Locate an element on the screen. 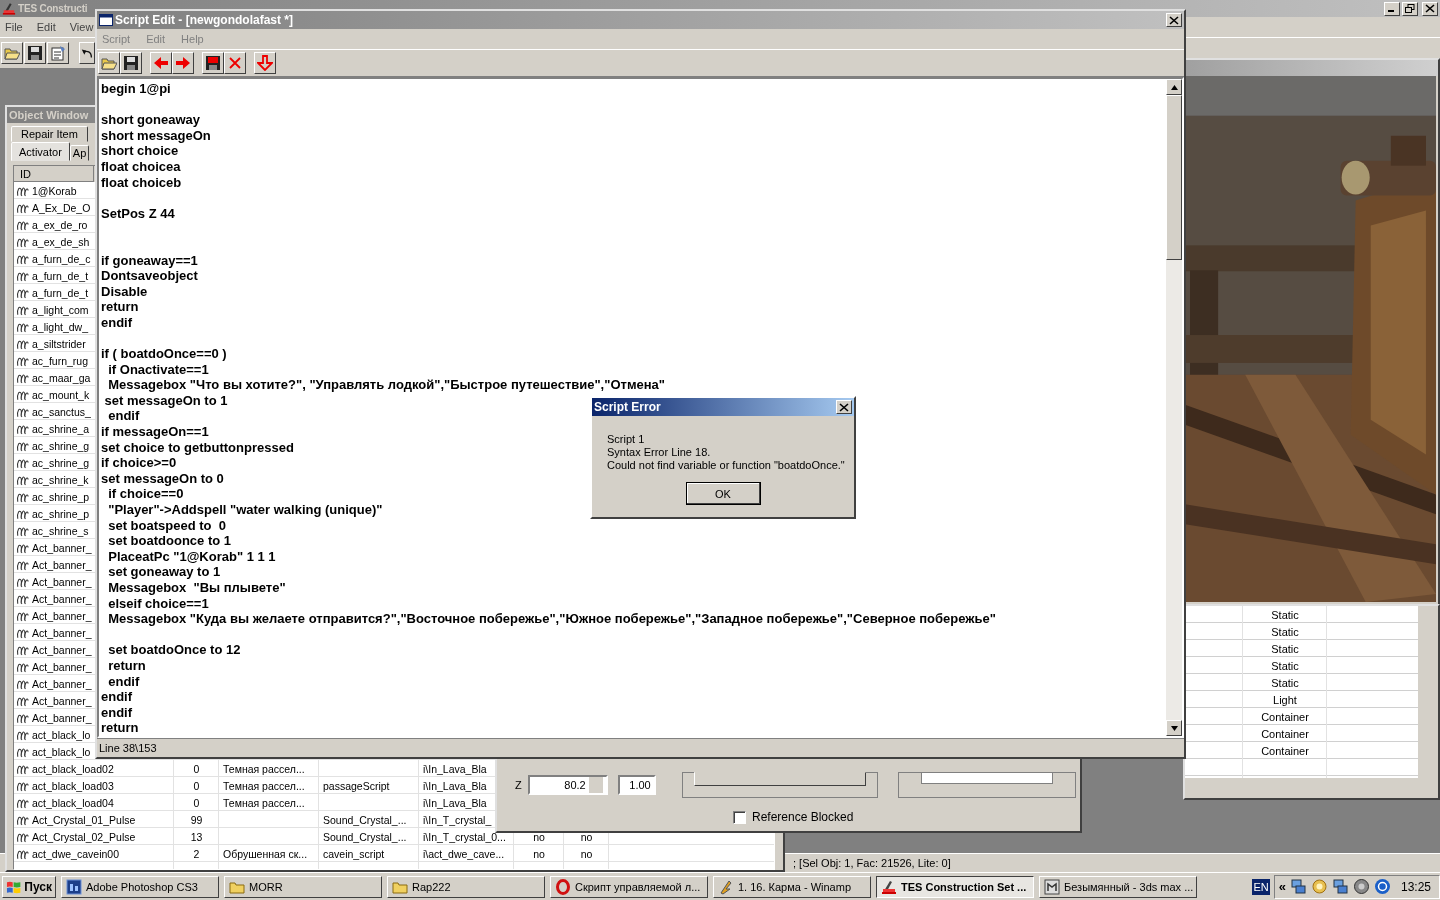  table-cell: ac_shrine_a is located at coordinates (61, 428).